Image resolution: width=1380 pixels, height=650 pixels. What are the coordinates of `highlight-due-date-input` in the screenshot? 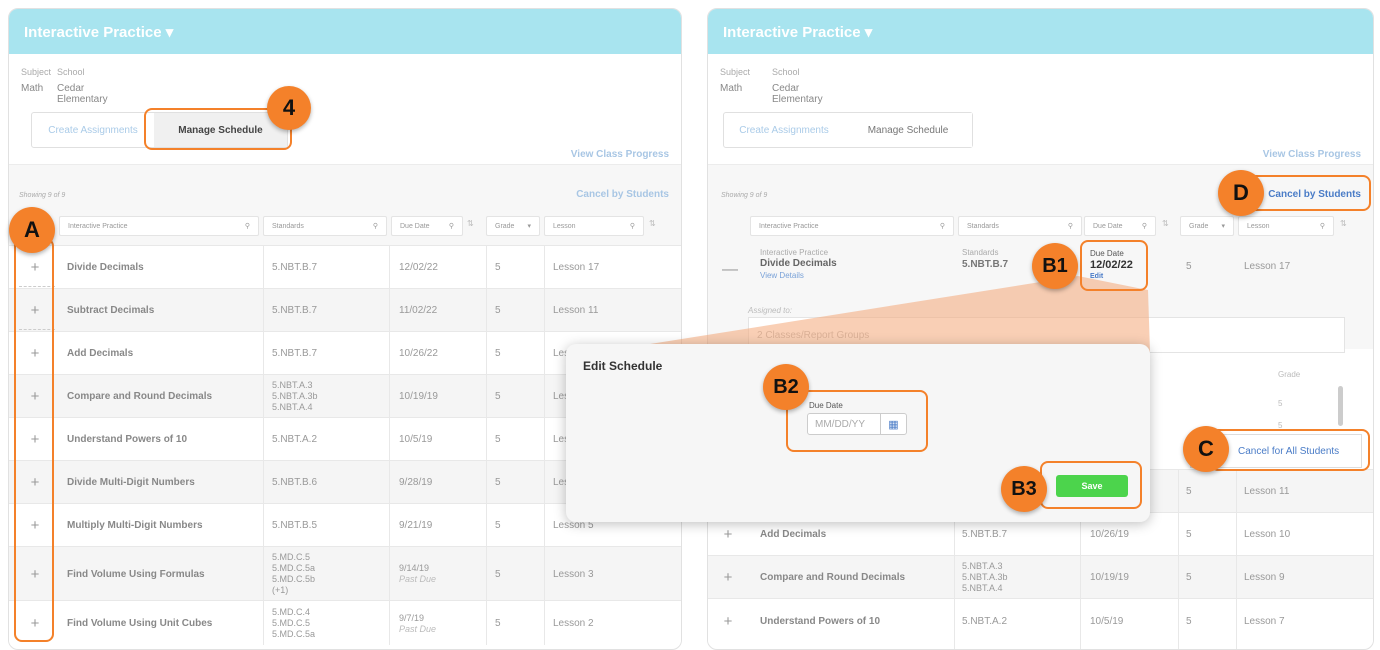 It's located at (857, 421).